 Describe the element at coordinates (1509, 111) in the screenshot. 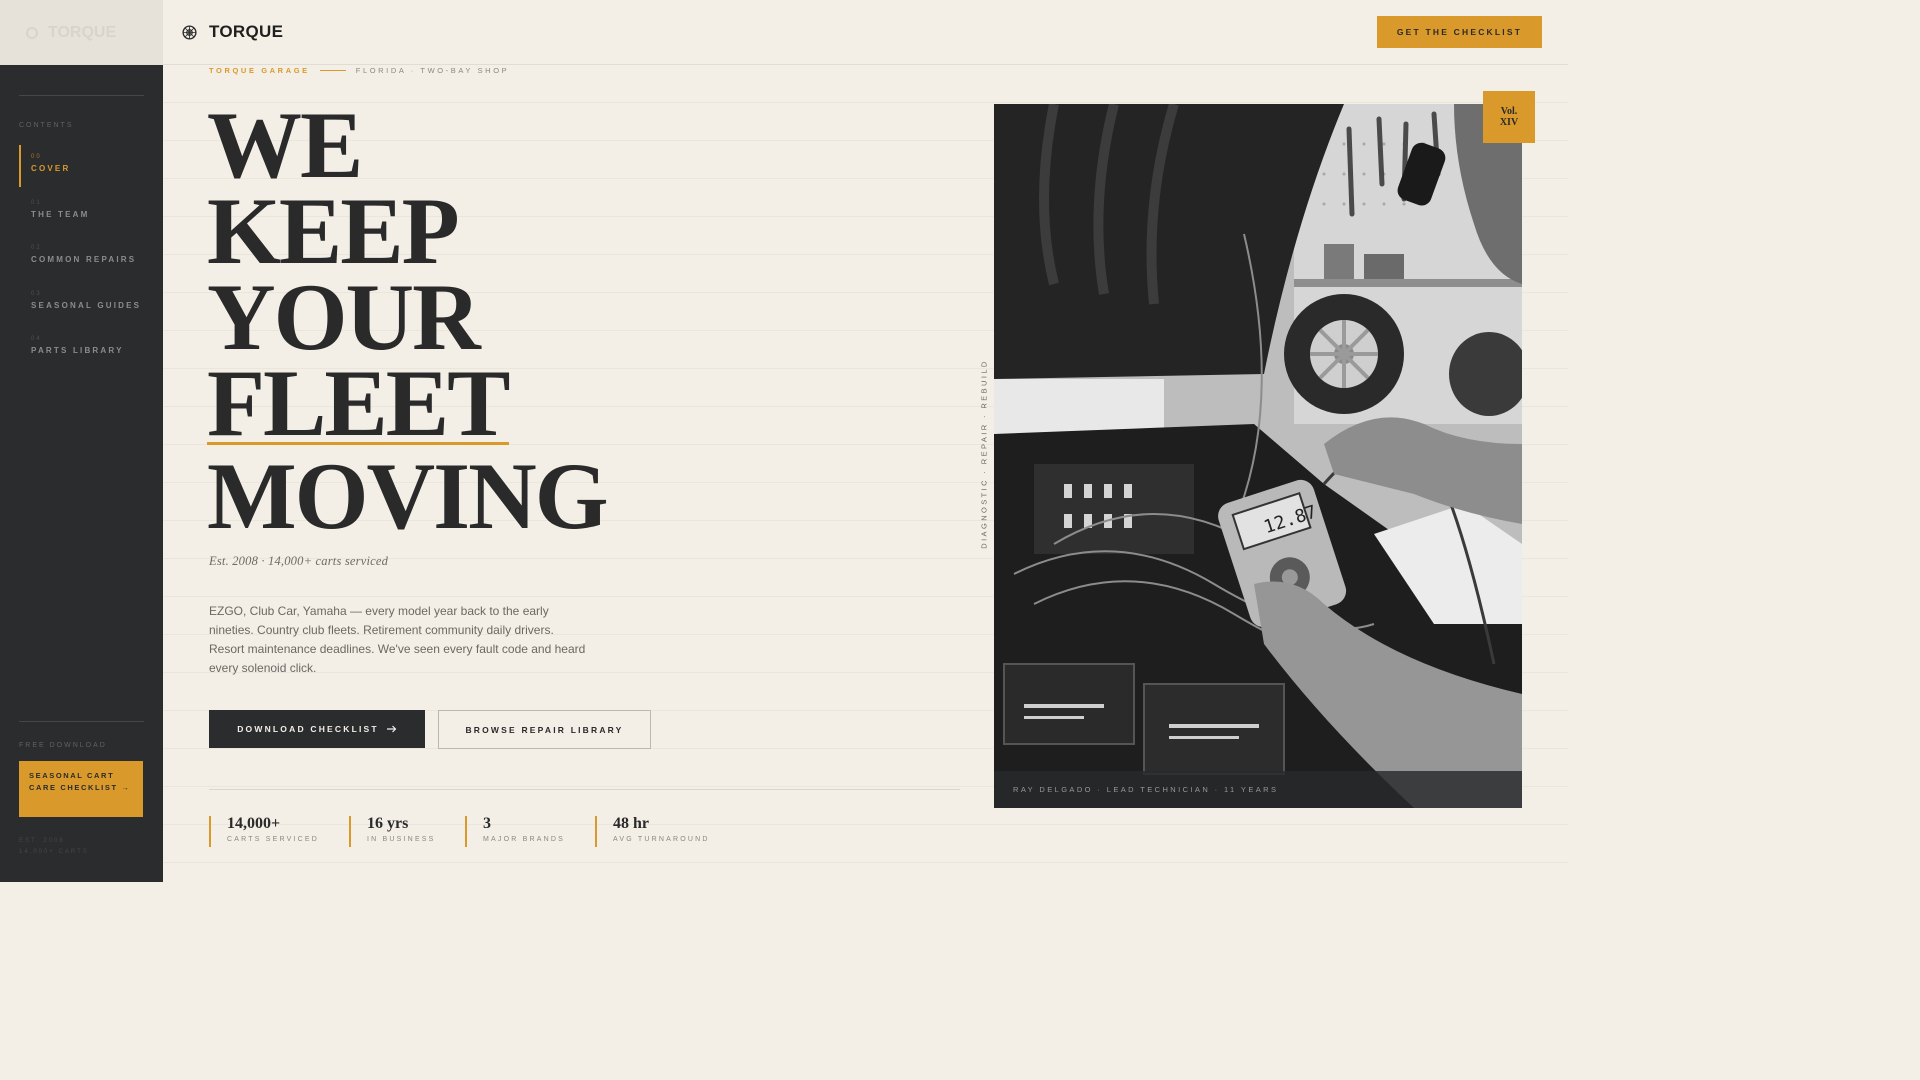

I see `volume-badge-label: Vol.` at that location.